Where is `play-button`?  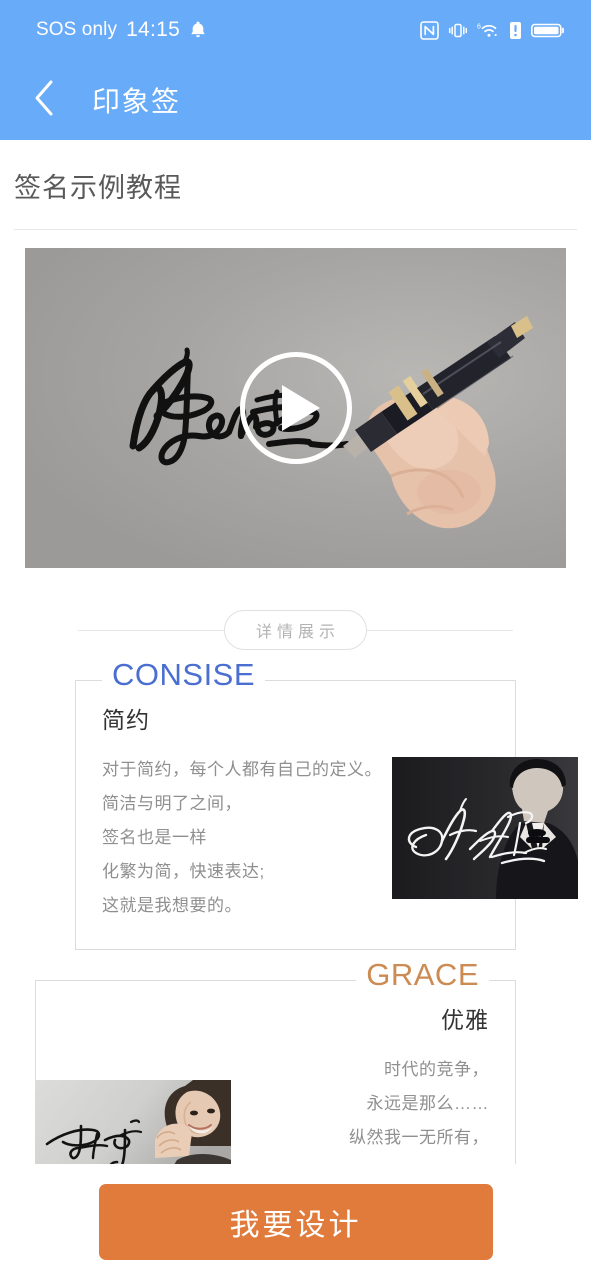 play-button is located at coordinates (295, 408).